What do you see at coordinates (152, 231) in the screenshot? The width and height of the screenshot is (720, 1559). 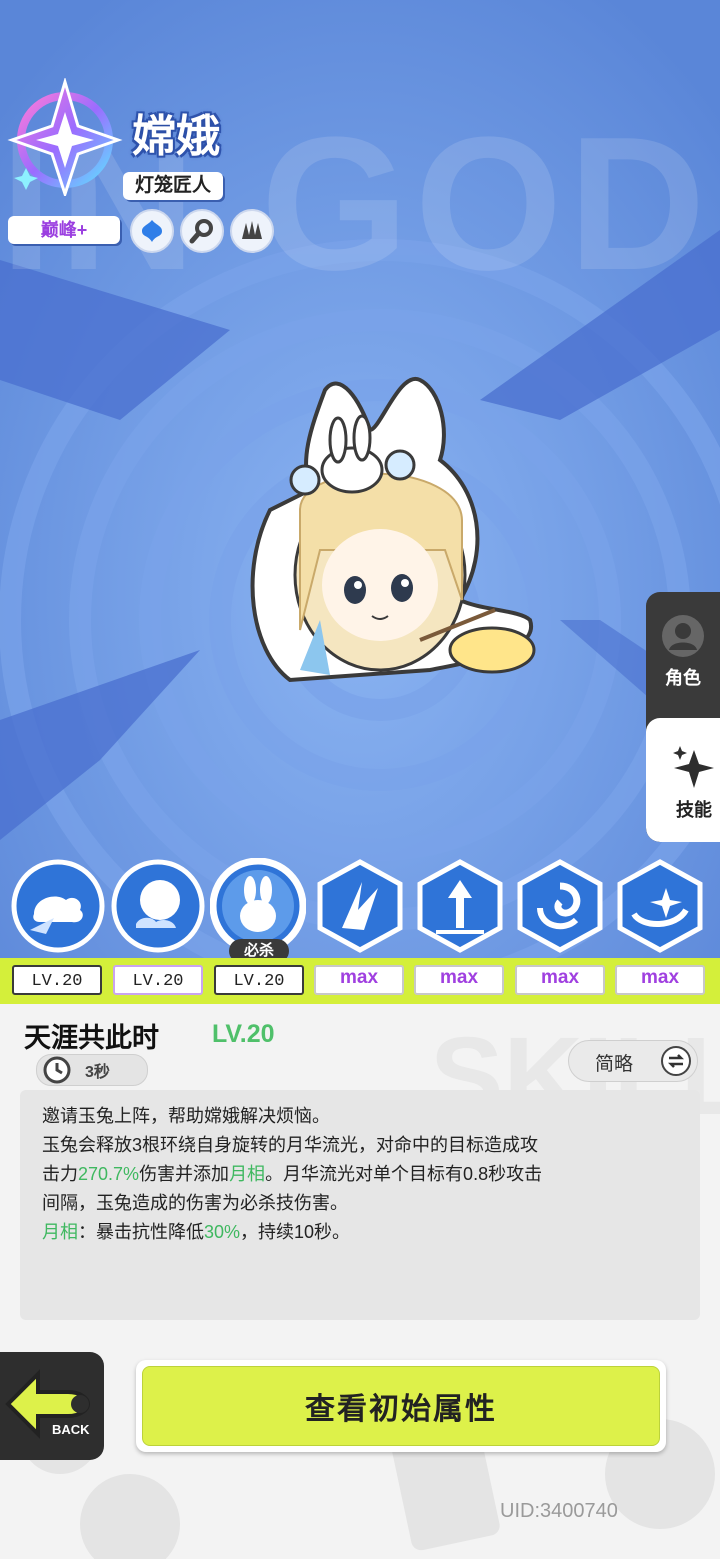 I see `water-splash-icon` at bounding box center [152, 231].